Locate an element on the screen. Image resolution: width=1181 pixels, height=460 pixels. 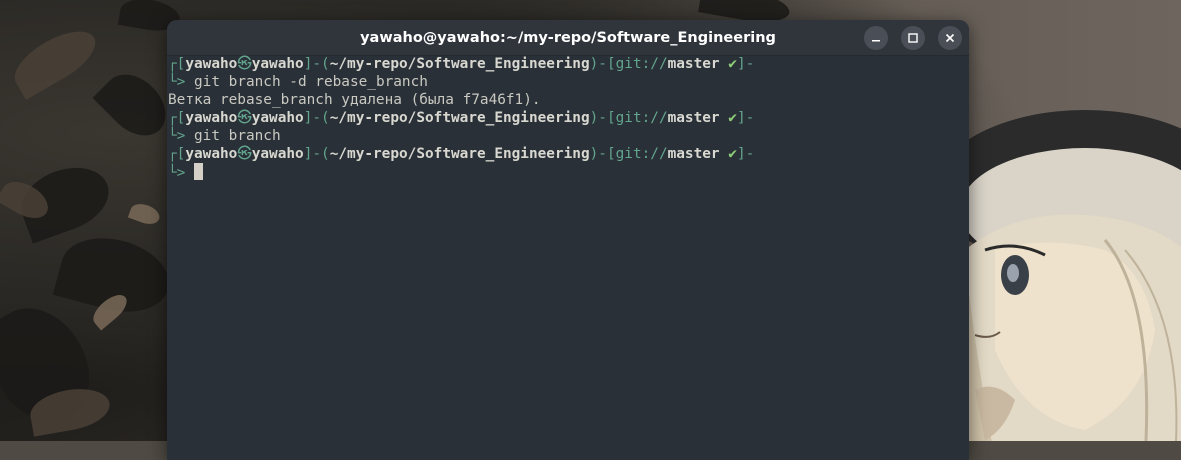
wallpaper-character-illustration is located at coordinates (1068, 275).